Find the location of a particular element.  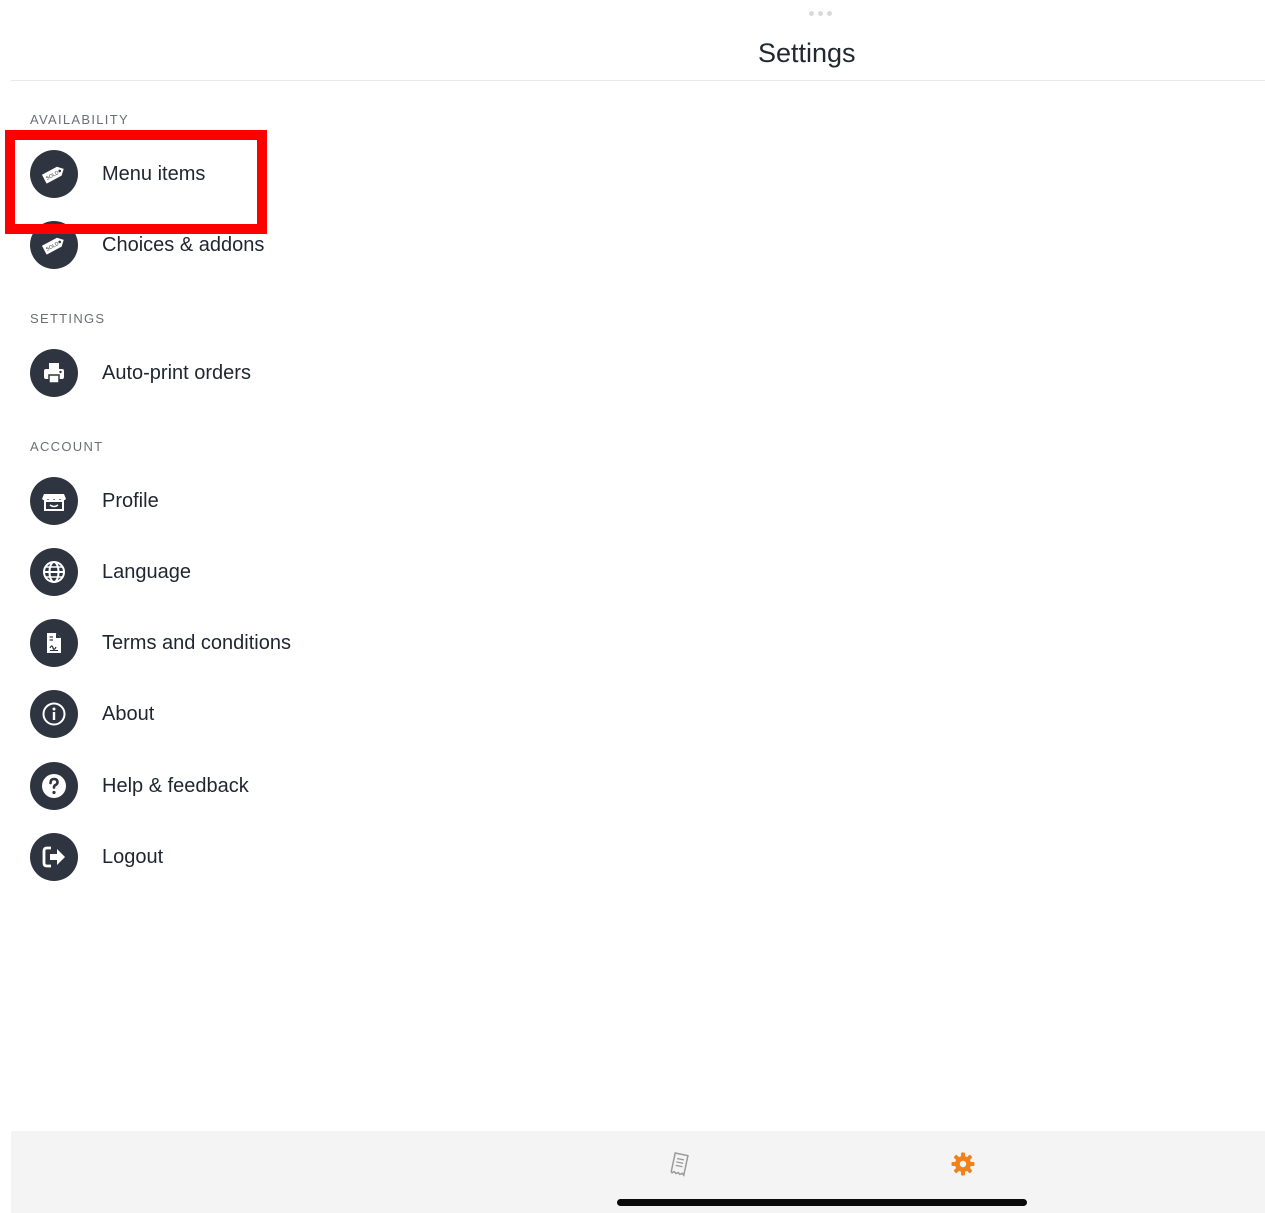

logout-row: Logout is located at coordinates (96, 857).